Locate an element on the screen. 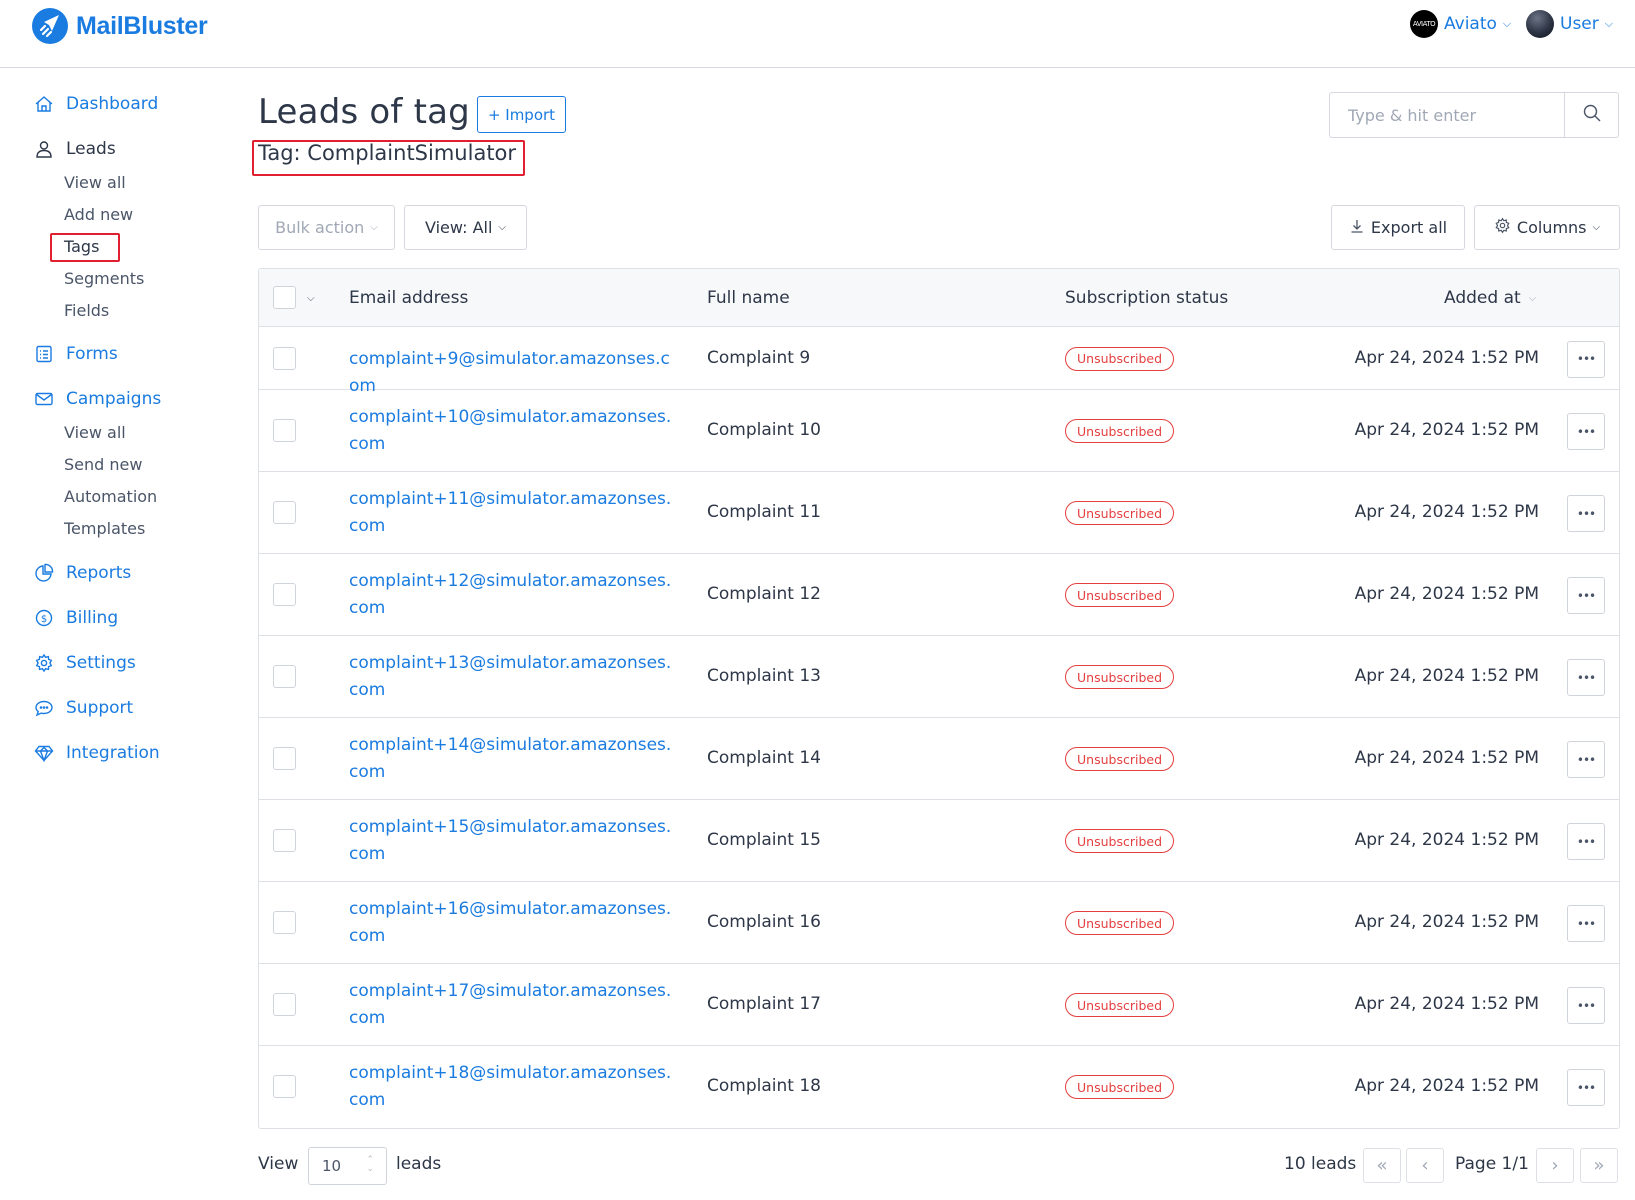 The height and width of the screenshot is (1200, 1635). sidebar-item-campaigns: Campaigns is located at coordinates (97, 399).